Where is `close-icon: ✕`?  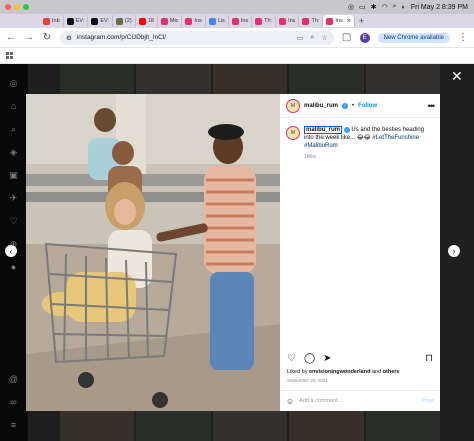
close-icon: ✕ is located at coordinates (457, 76).